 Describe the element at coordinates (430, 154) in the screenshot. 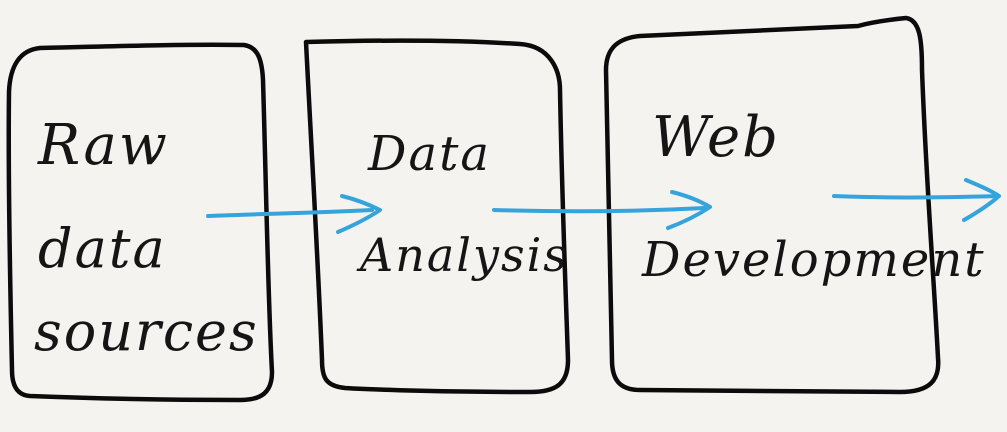

I see `node-label-analysis-line-1: Data` at that location.